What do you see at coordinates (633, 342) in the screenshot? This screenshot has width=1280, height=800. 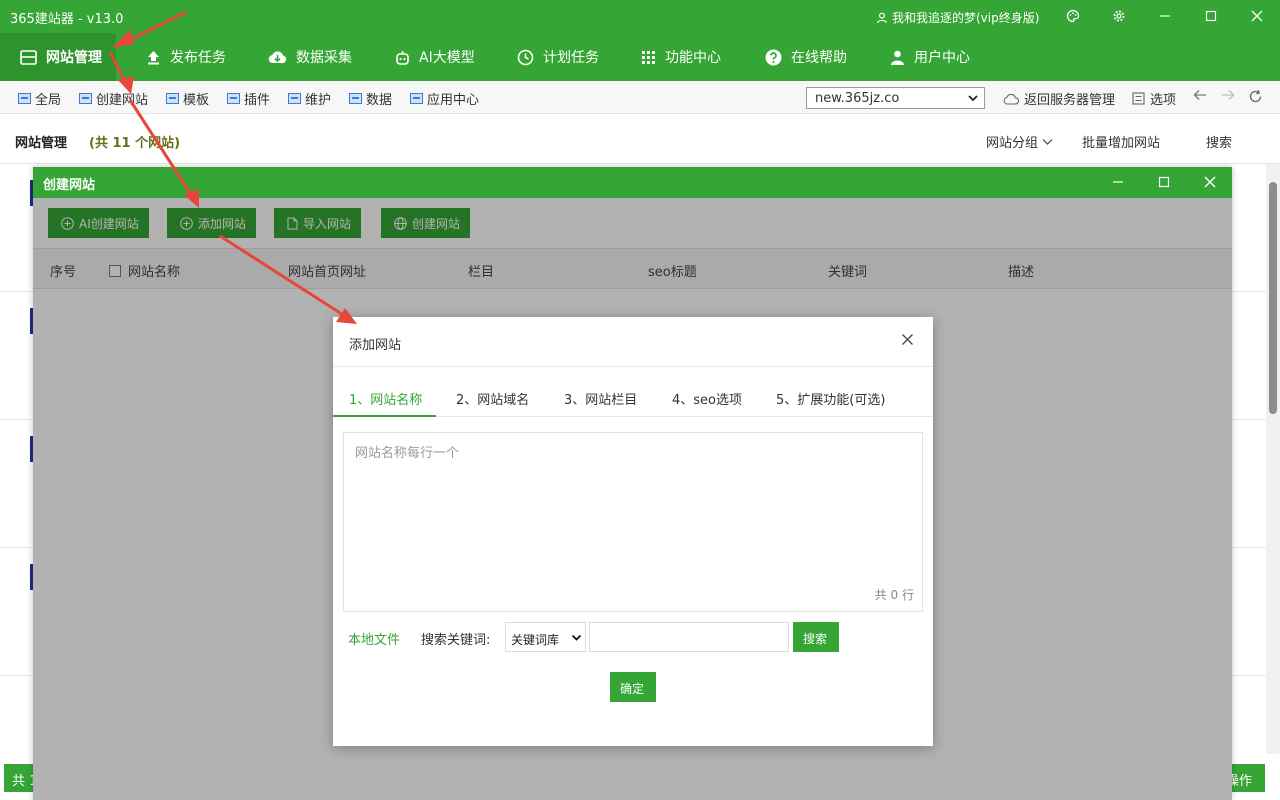 I see `dialog-header: 添加网站` at bounding box center [633, 342].